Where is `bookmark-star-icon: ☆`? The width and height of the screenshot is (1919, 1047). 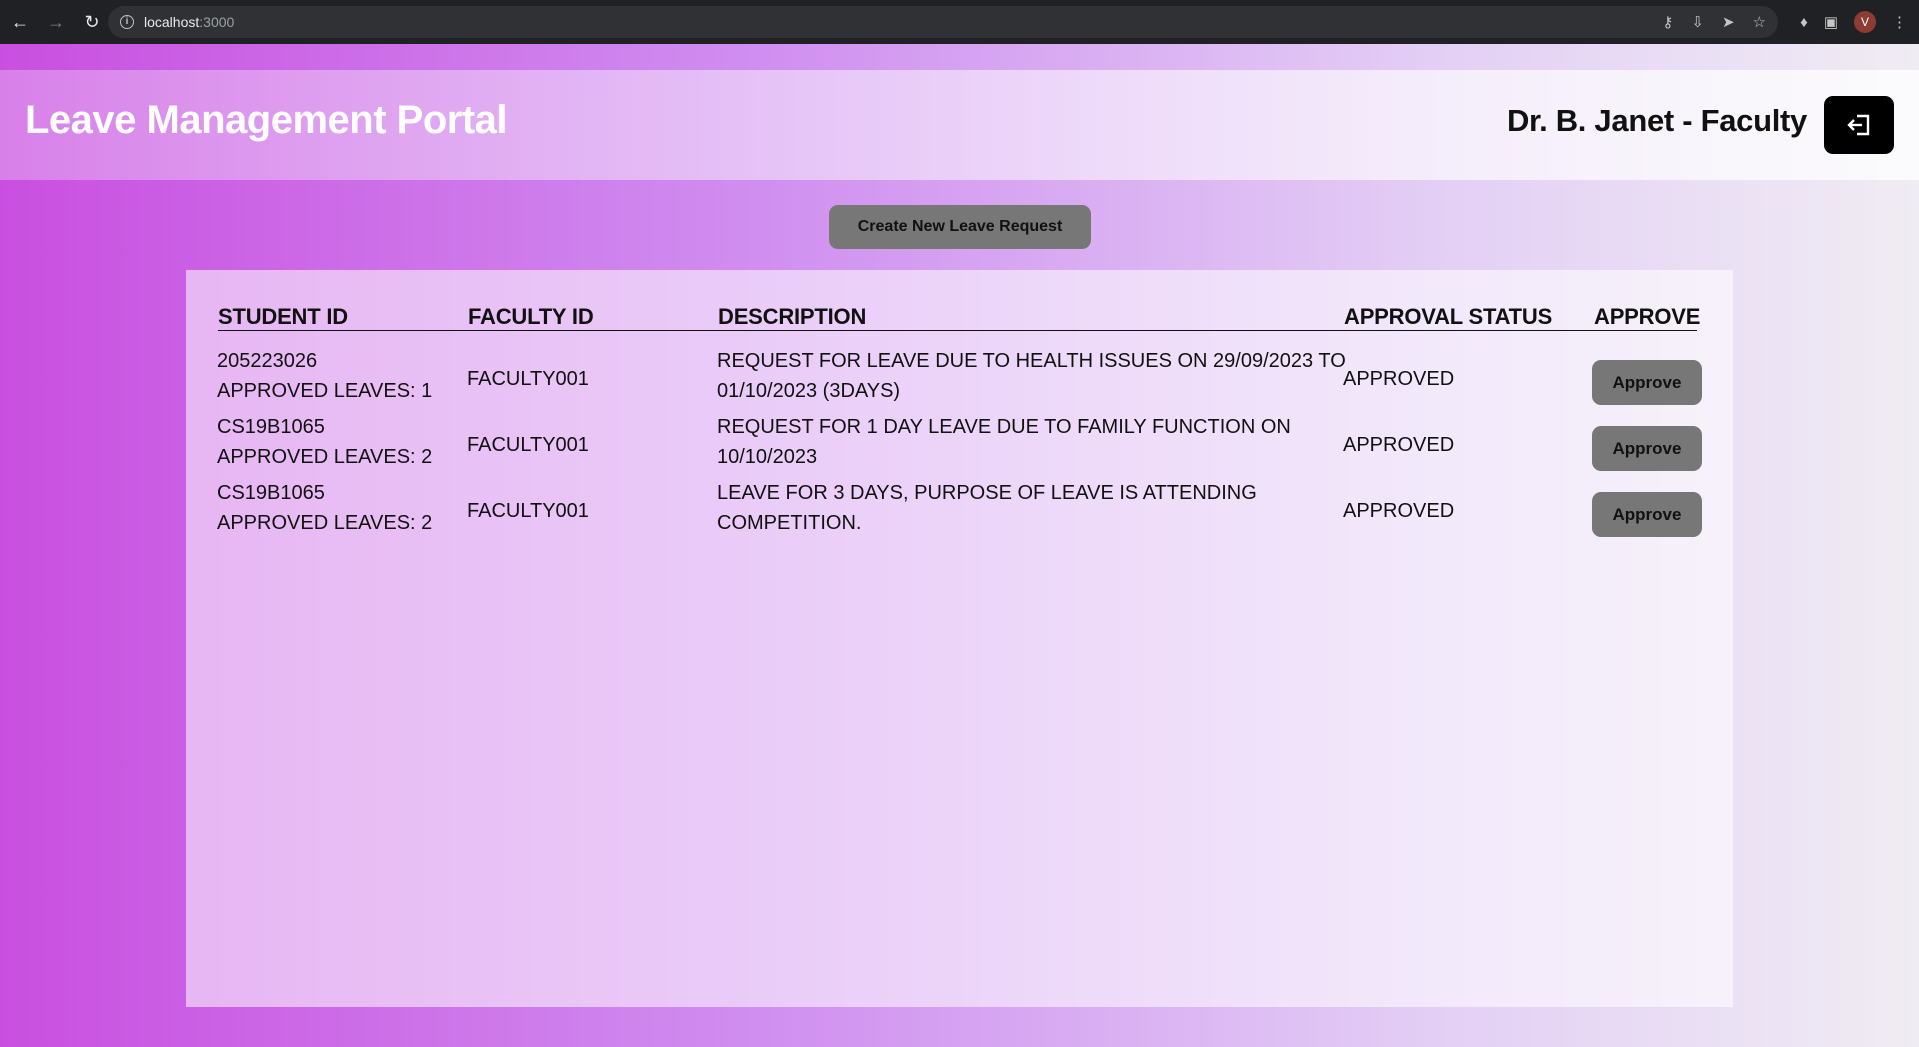 bookmark-star-icon: ☆ is located at coordinates (1759, 22).